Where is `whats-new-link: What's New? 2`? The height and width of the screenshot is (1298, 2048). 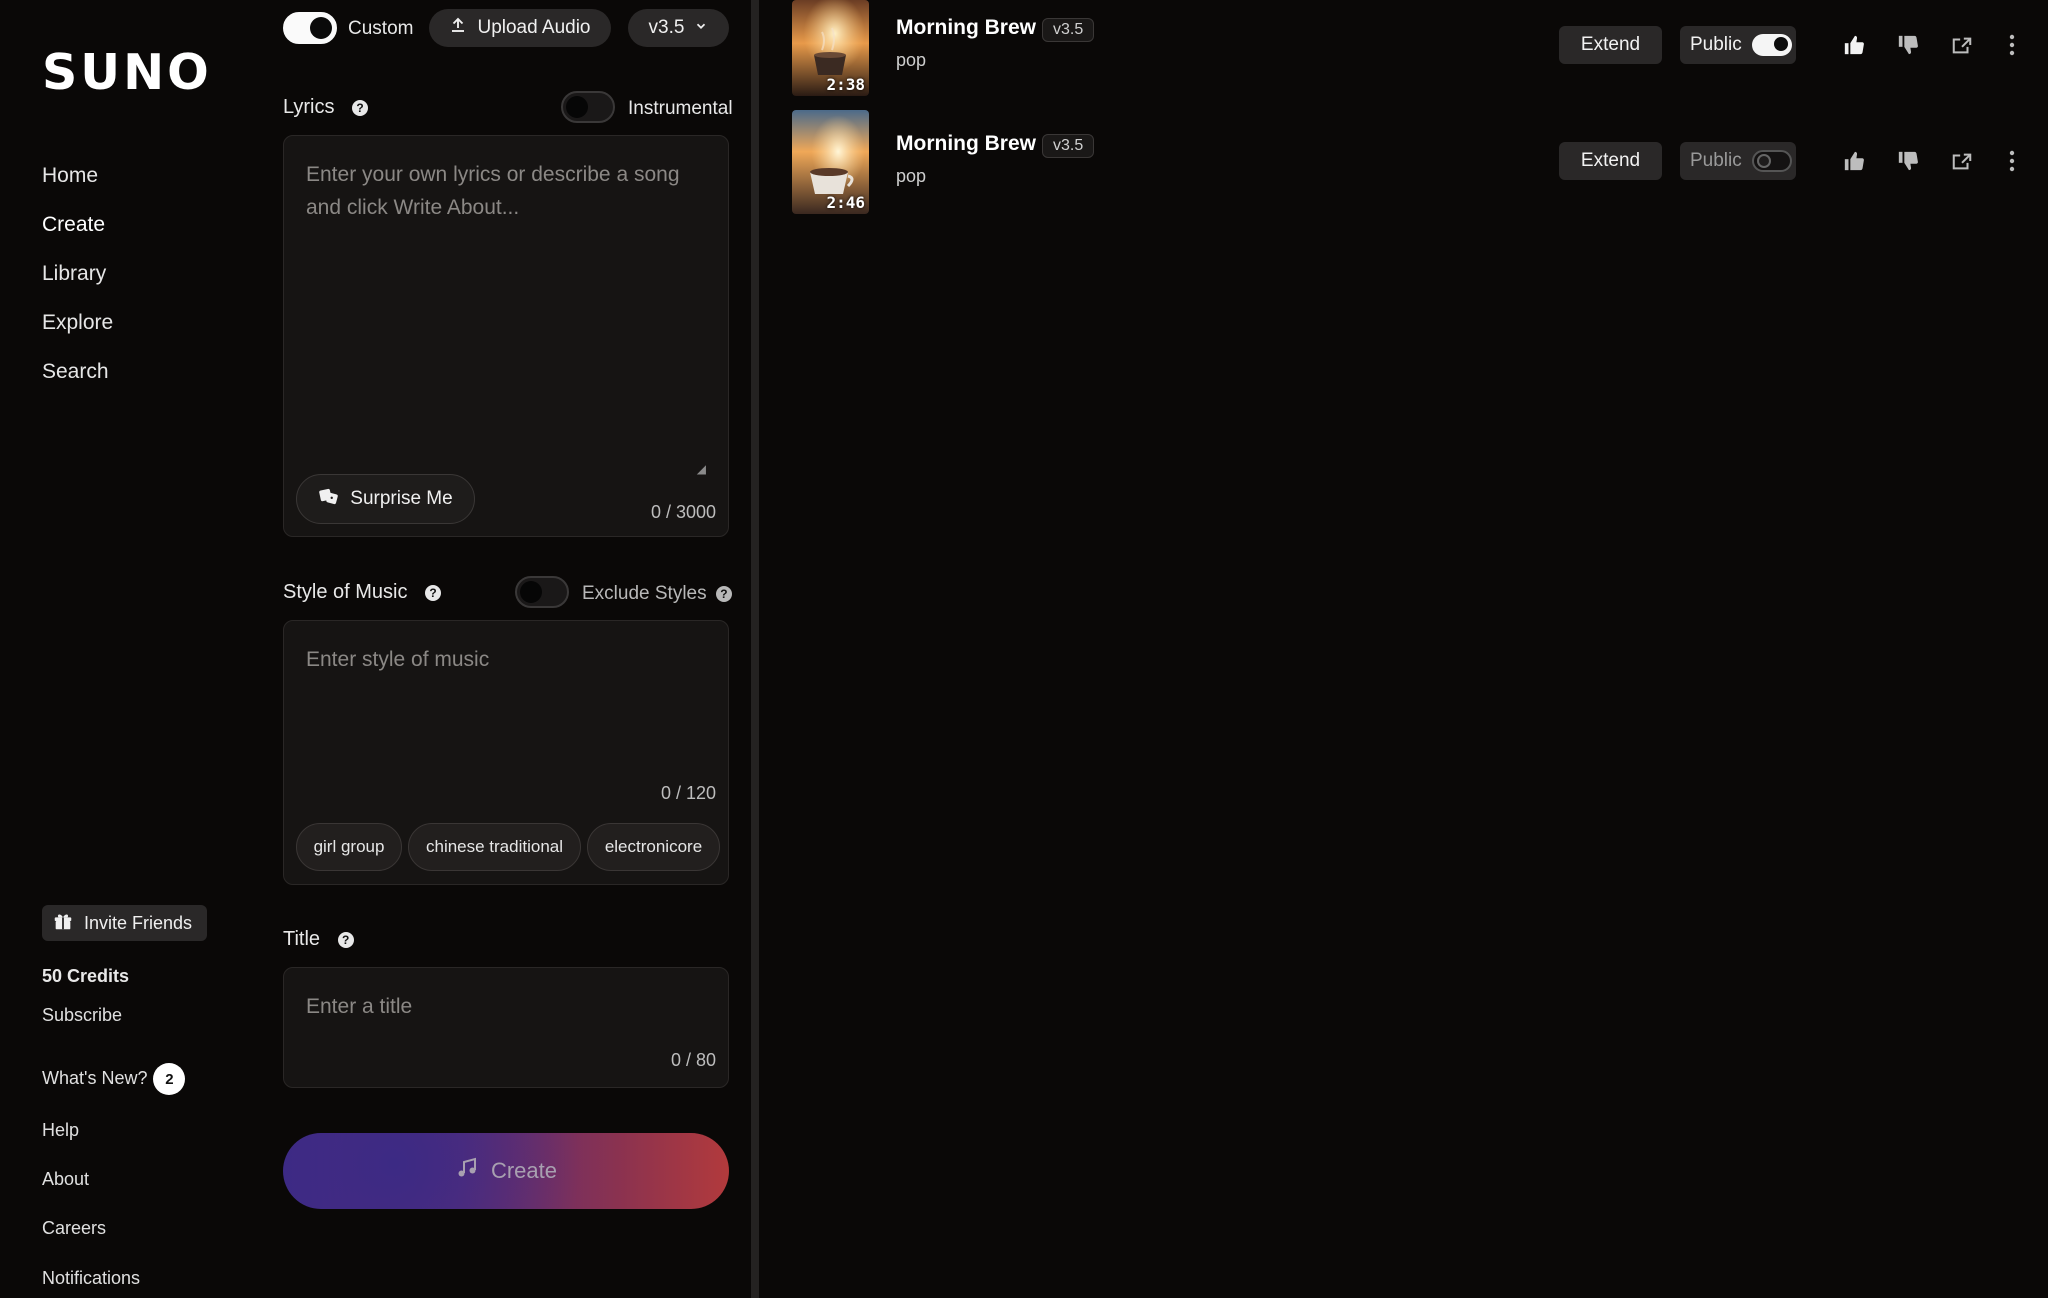 whats-new-link: What's New? 2 is located at coordinates (114, 1079).